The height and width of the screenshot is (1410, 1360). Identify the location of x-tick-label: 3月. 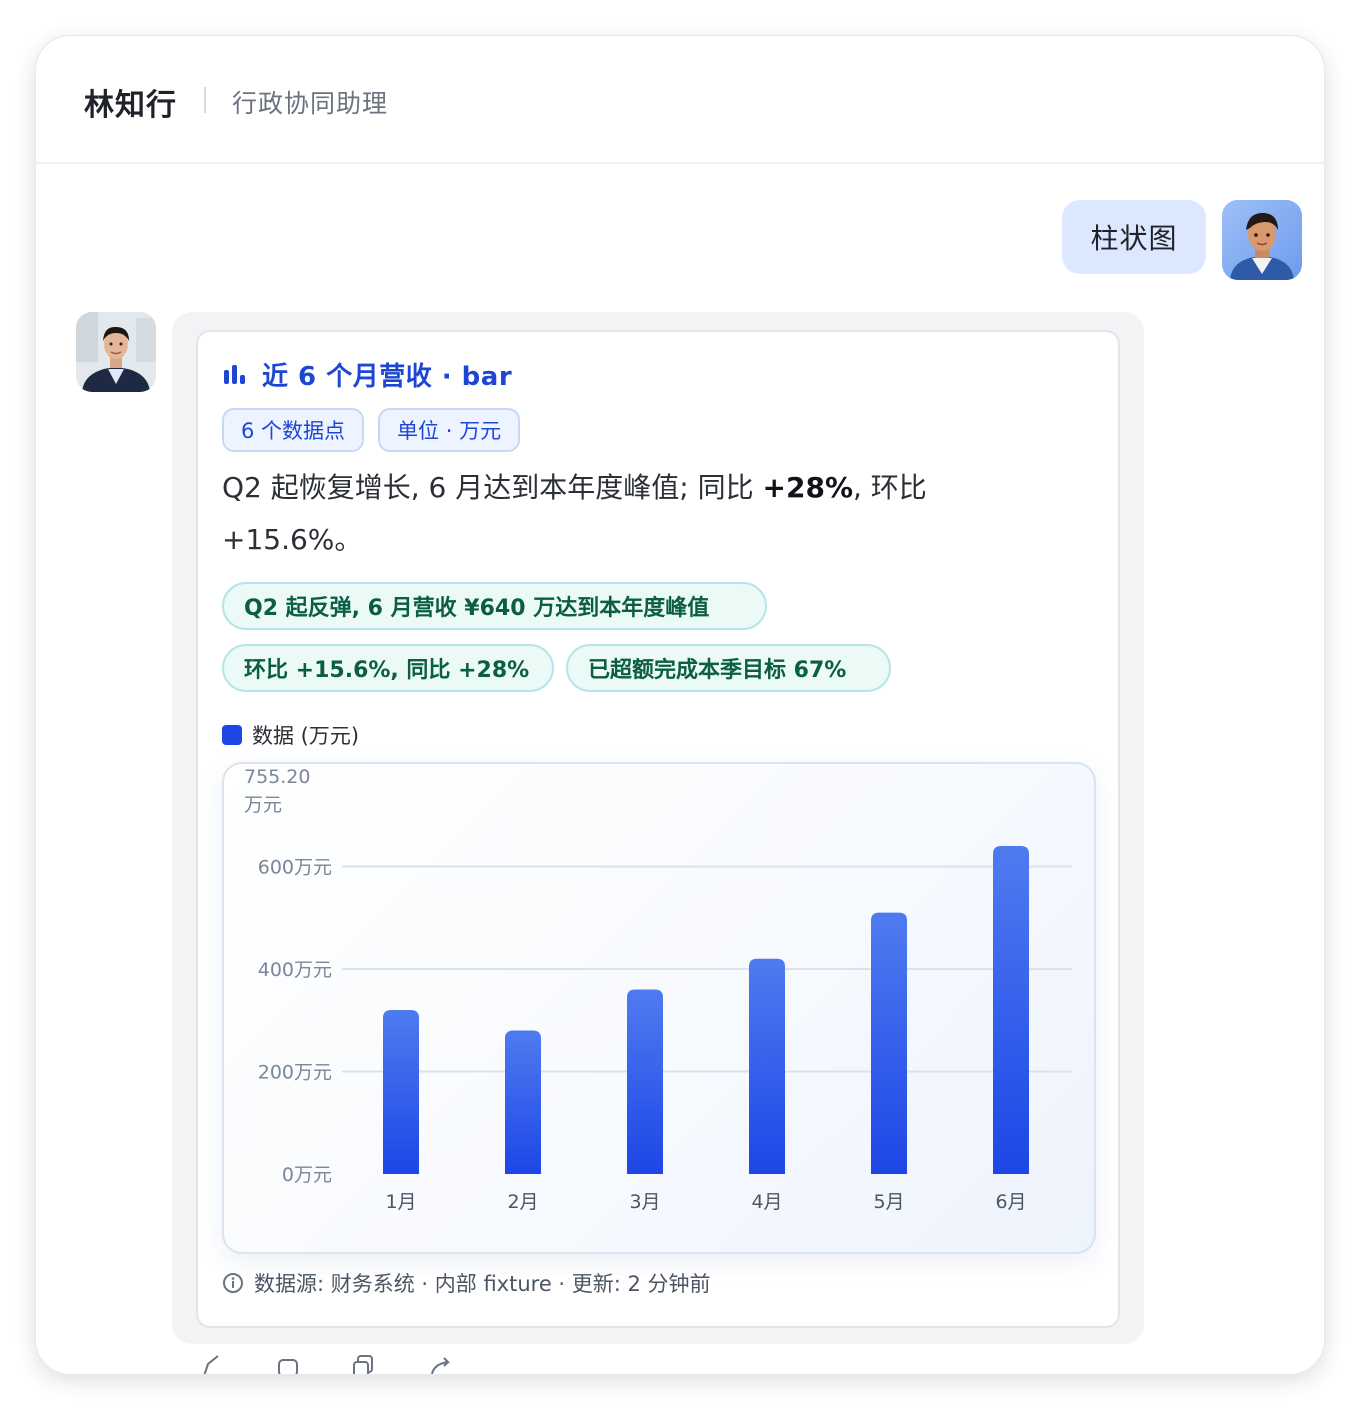
(644, 1202).